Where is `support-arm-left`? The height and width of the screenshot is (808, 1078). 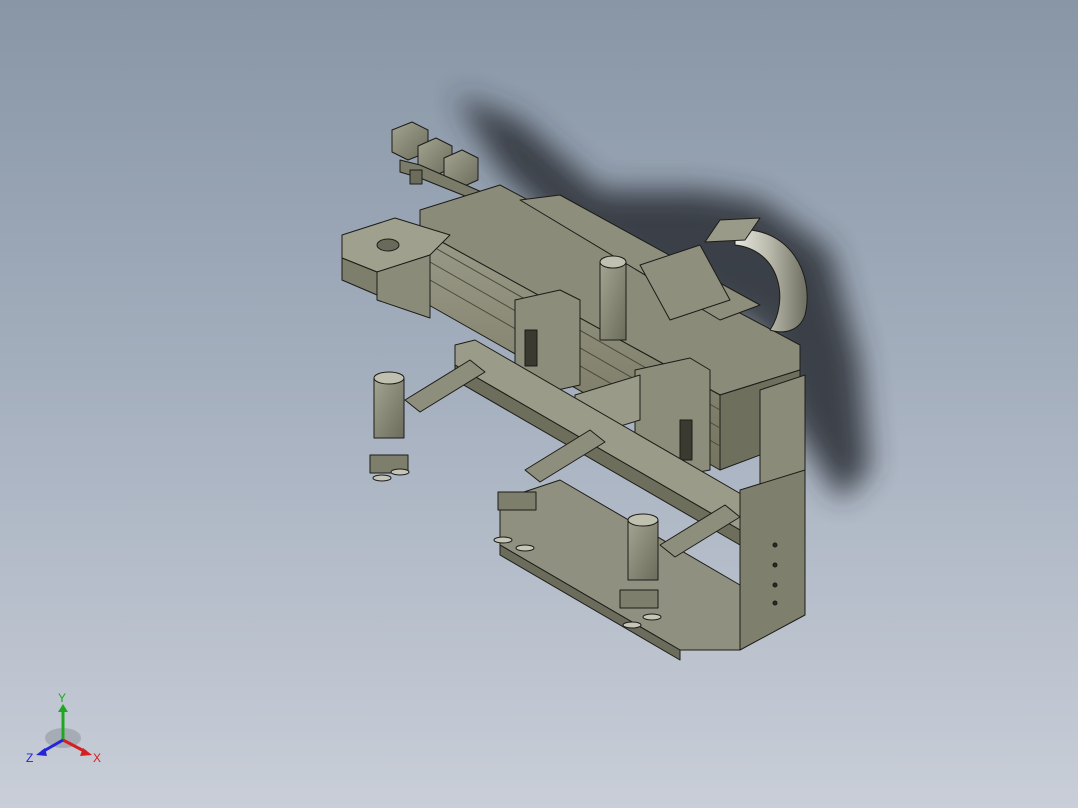 support-arm-left is located at coordinates (427, 420).